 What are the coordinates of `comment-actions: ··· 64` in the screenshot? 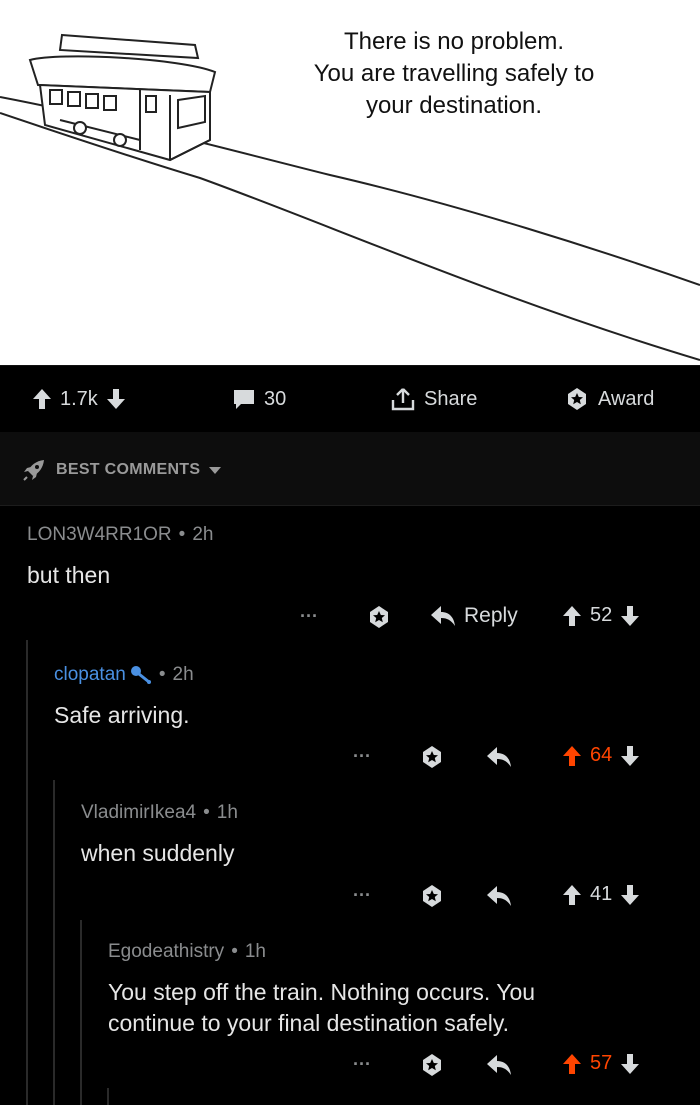 It's located at (350, 758).